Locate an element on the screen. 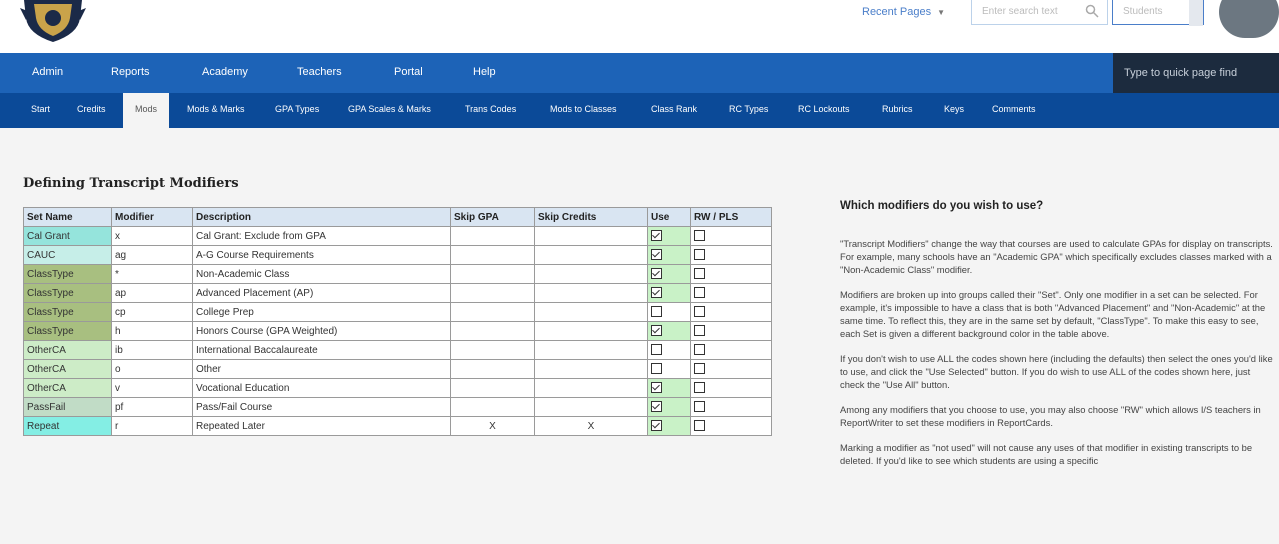 The height and width of the screenshot is (544, 1279). skip-credits-cell: X is located at coordinates (591, 426).